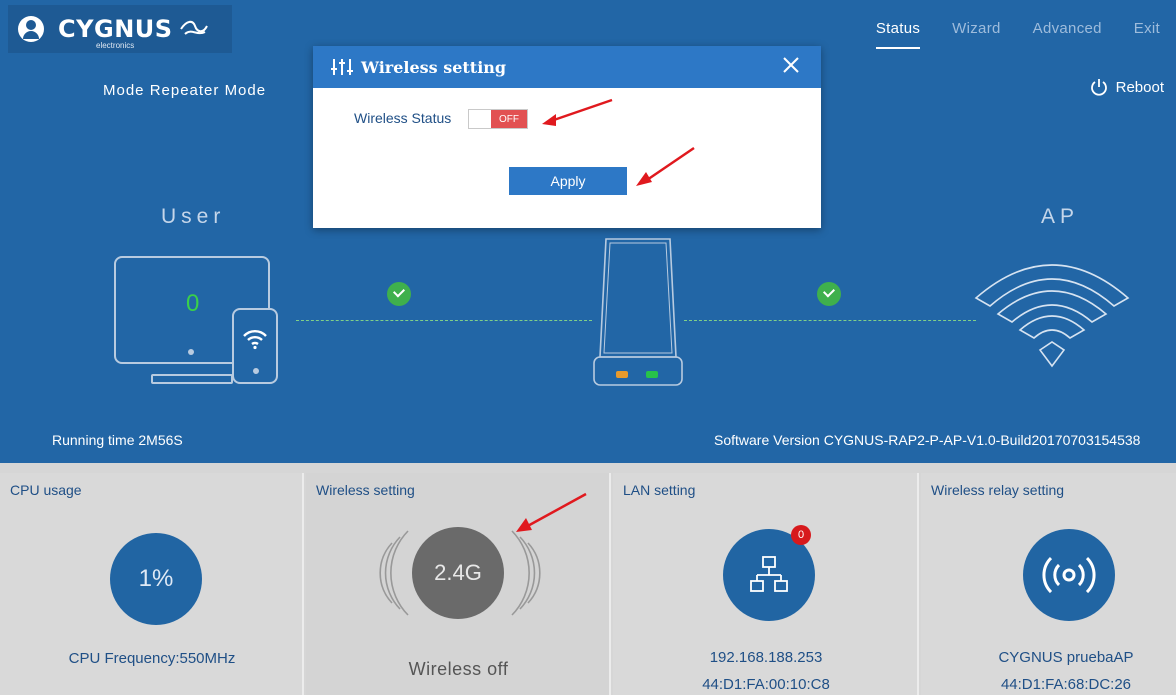 Image resolution: width=1176 pixels, height=695 pixels. What do you see at coordinates (898, 34) in the screenshot?
I see `nav-status: Status` at bounding box center [898, 34].